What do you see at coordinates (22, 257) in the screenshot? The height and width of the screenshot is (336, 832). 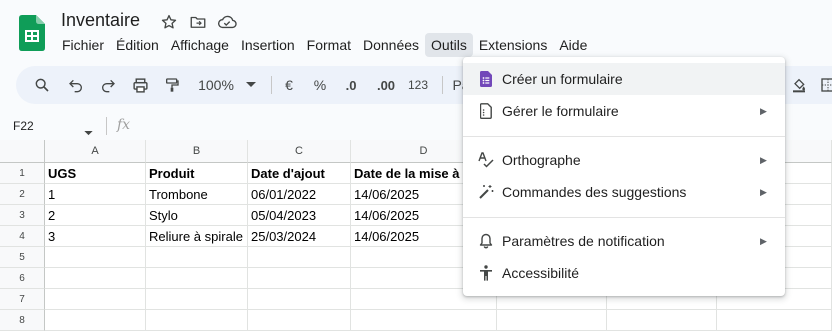 I see `row-header-5: 5` at bounding box center [22, 257].